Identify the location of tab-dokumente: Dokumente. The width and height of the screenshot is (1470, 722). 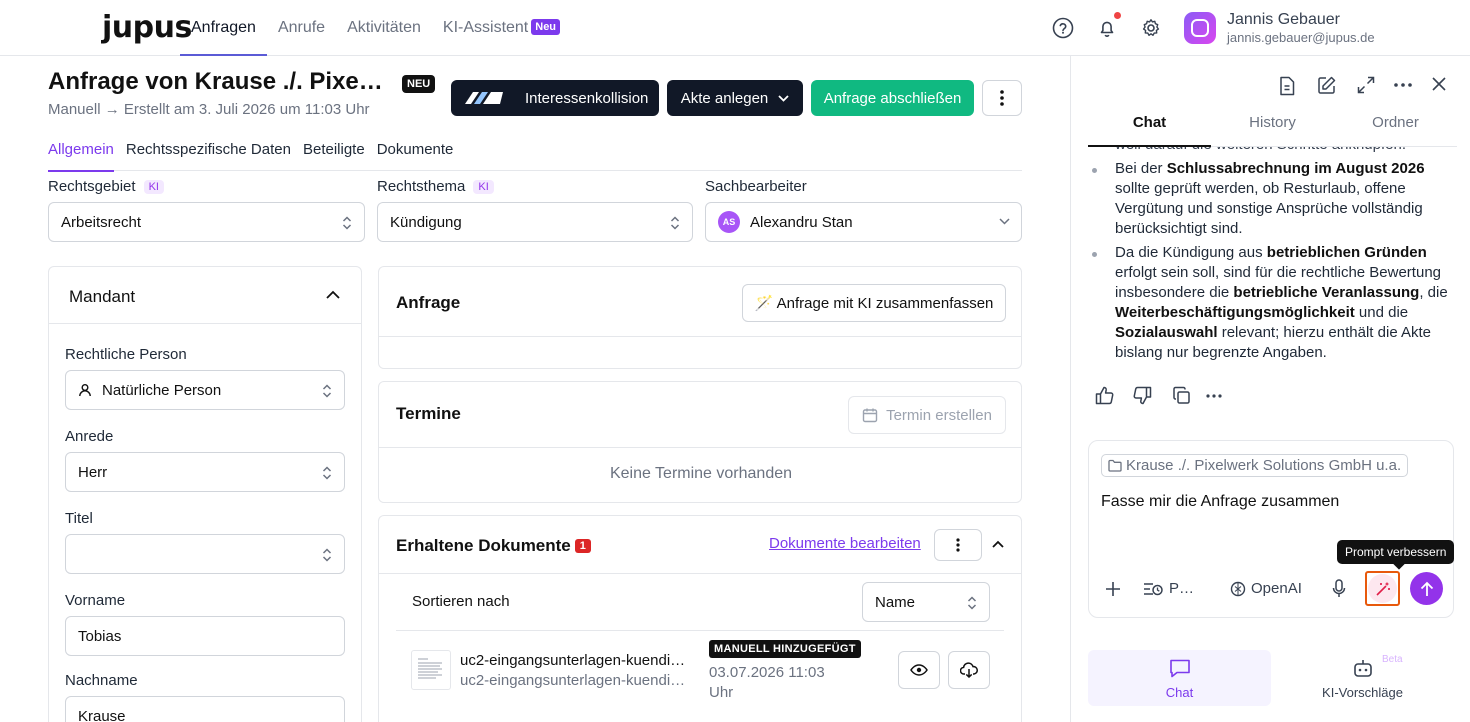
(415, 155).